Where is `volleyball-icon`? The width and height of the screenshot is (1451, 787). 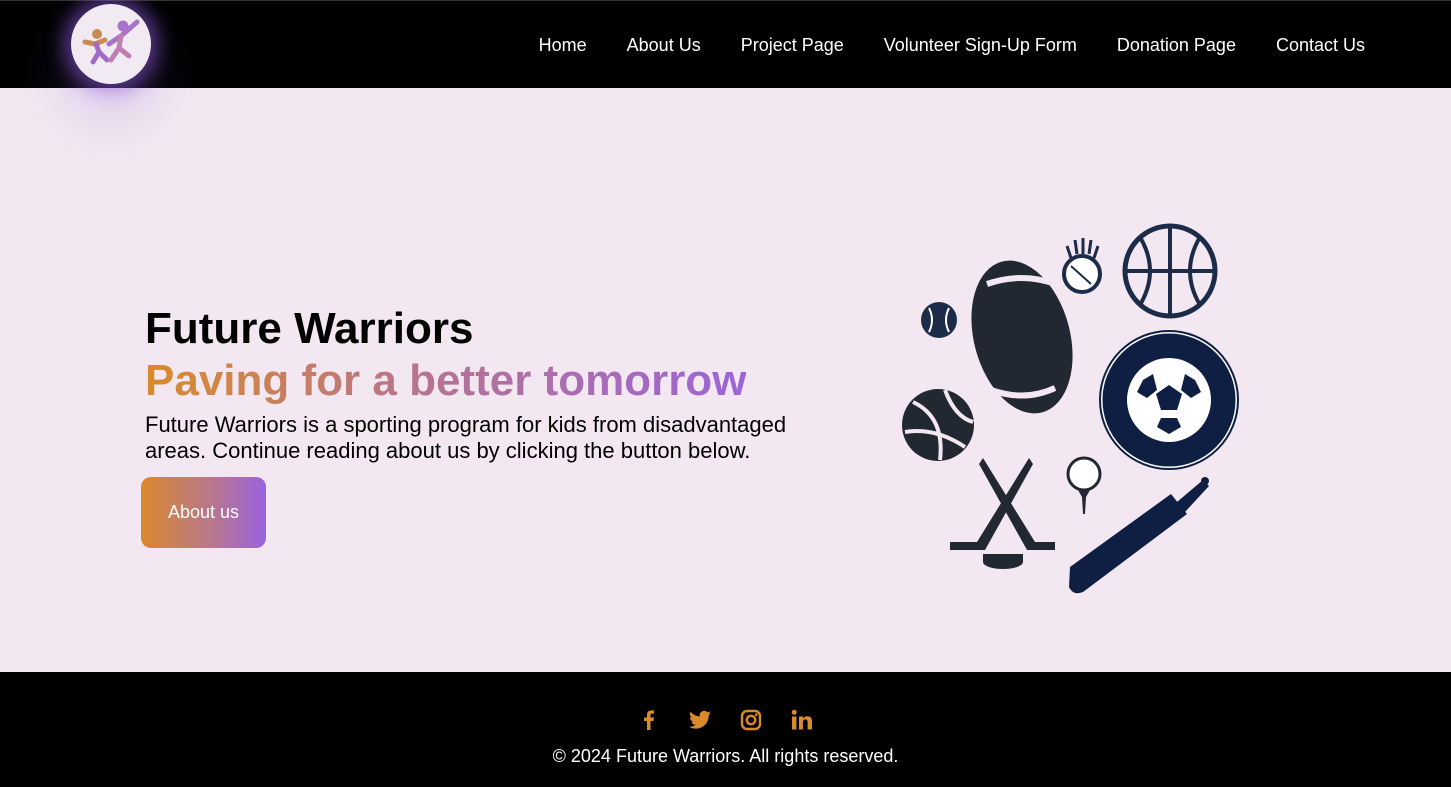
volleyball-icon is located at coordinates (938, 425).